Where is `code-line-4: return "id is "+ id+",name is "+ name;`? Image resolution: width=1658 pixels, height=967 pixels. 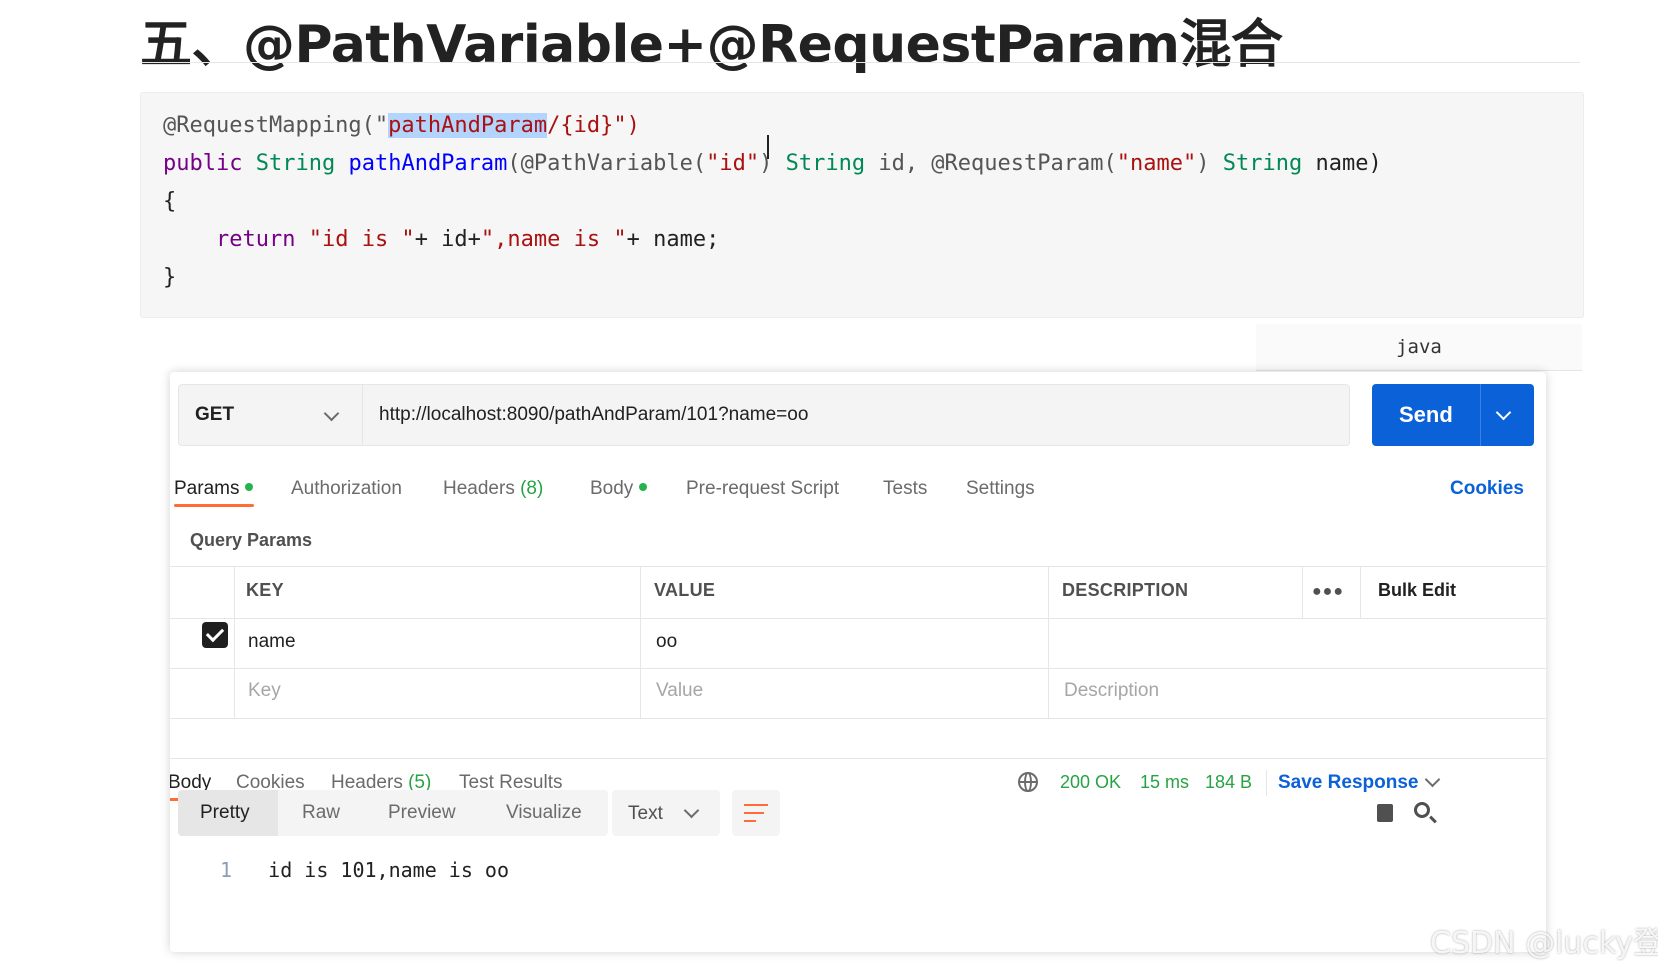 code-line-4: return "id is "+ id+",name is "+ name; is located at coordinates (441, 240).